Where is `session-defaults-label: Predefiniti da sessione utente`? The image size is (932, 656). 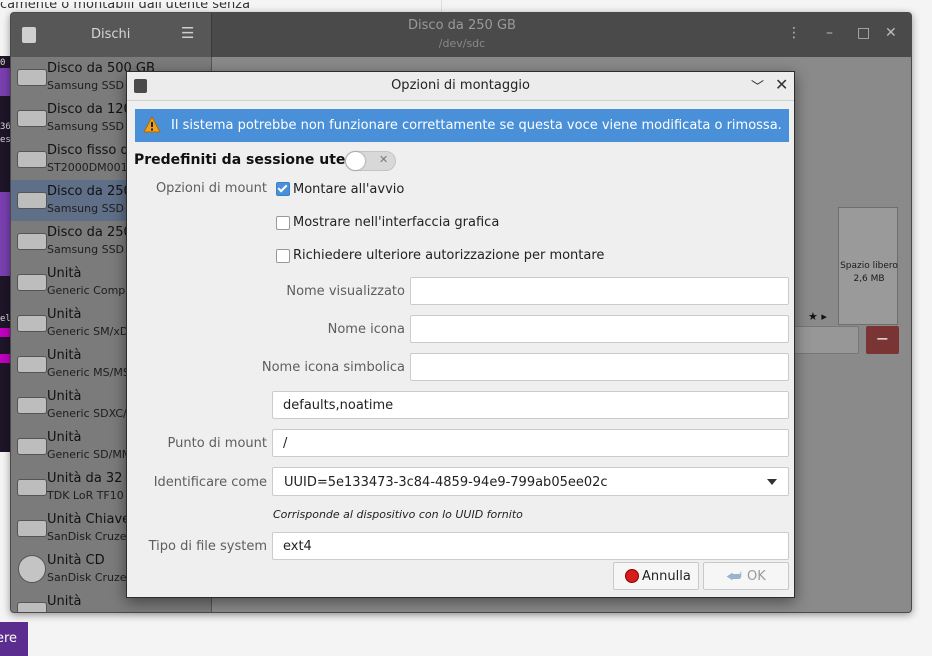
session-defaults-label: Predefiniti da sessione utente is located at coordinates (253, 160).